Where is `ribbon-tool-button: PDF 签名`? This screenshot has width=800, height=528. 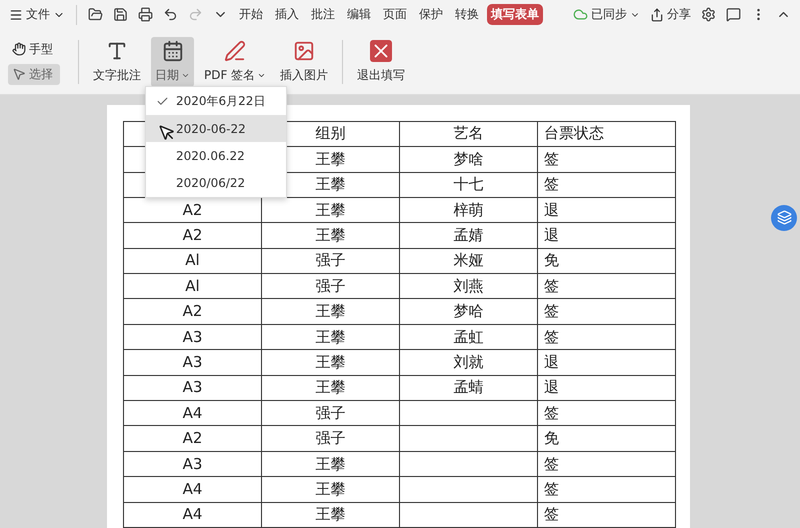
ribbon-tool-button: PDF 签名 is located at coordinates (235, 61).